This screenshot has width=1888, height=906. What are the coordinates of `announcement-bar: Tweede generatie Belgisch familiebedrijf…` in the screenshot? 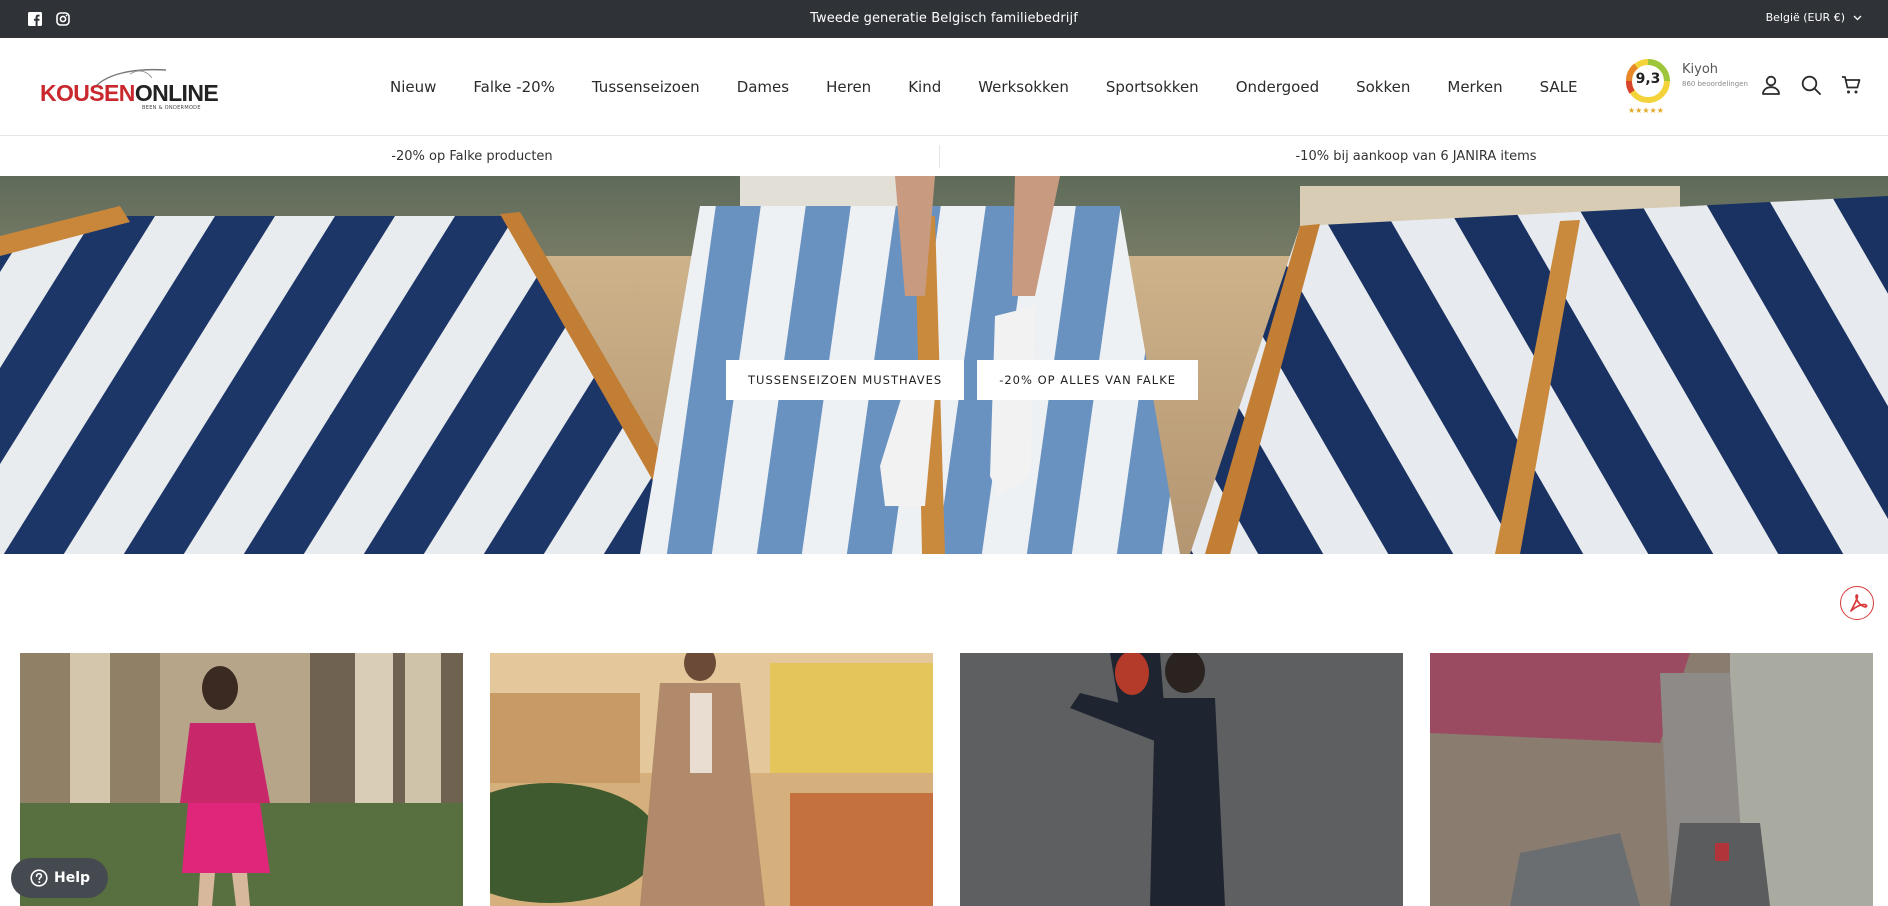 It's located at (944, 19).